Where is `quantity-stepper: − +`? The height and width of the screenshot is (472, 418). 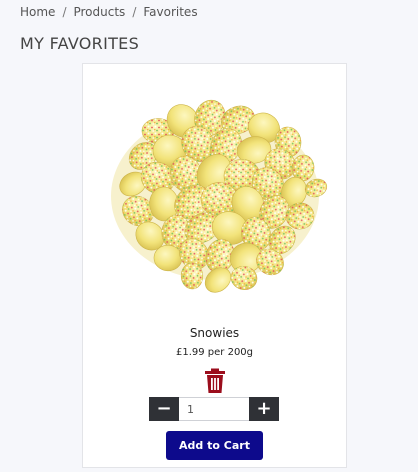
quantity-stepper: − + is located at coordinates (214, 409).